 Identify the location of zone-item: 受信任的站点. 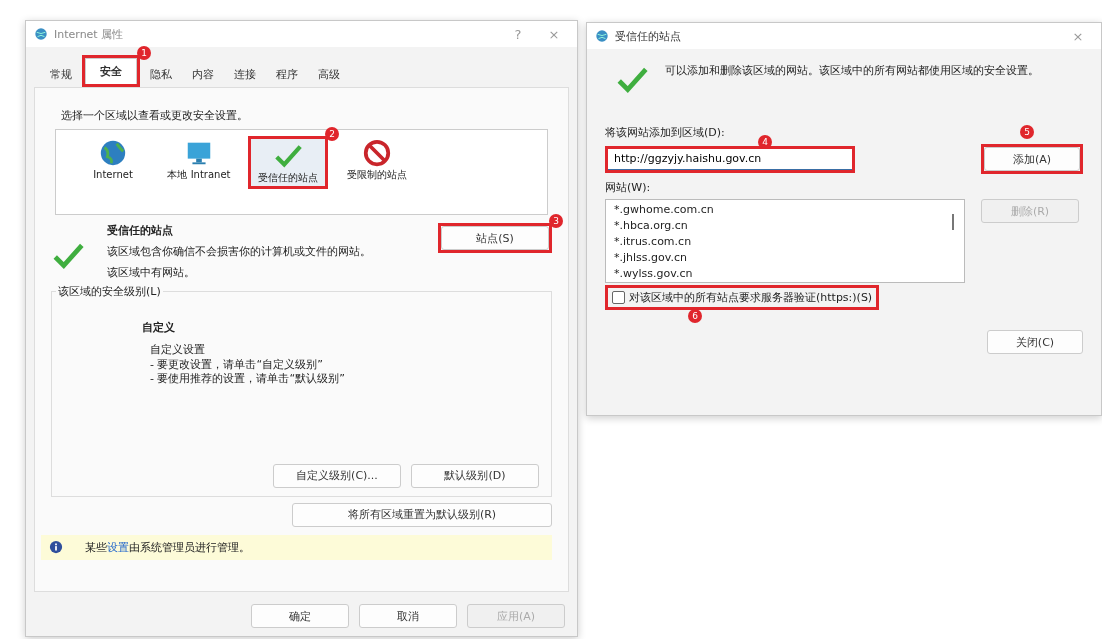
(288, 162).